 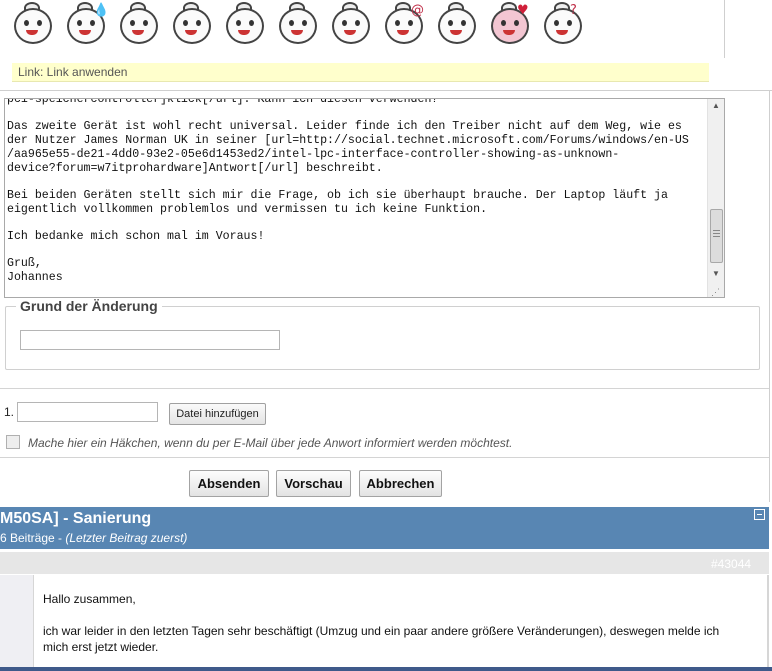 What do you see at coordinates (731, 564) in the screenshot?
I see `post-id: #43044` at bounding box center [731, 564].